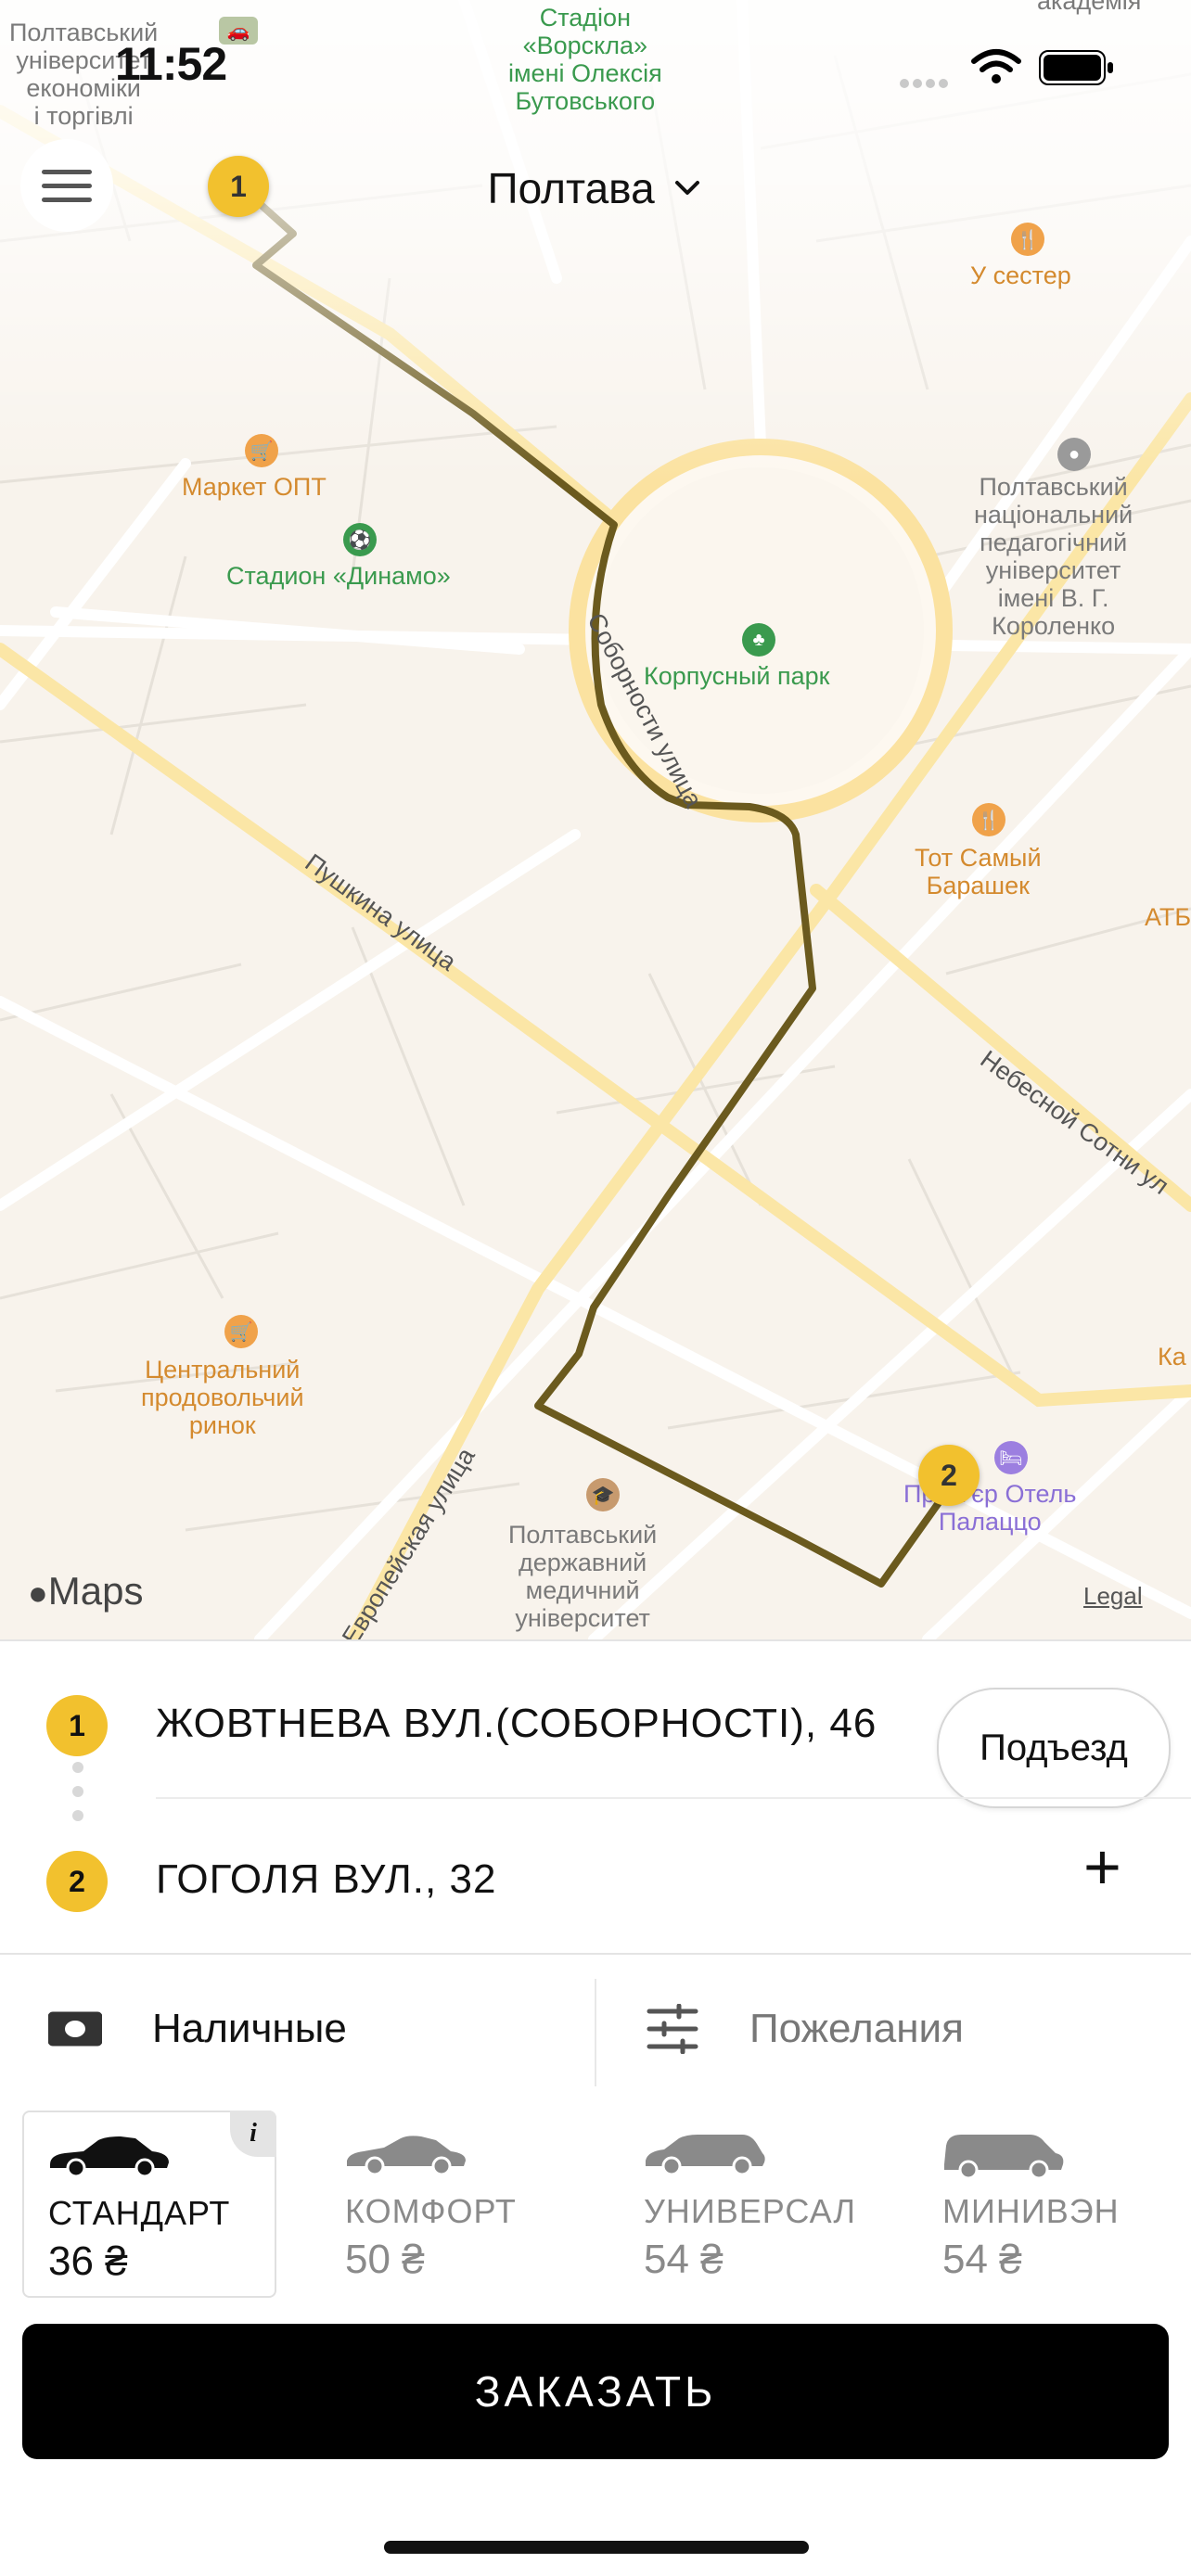 The height and width of the screenshot is (2576, 1191). What do you see at coordinates (705, 2155) in the screenshot?
I see `wagon-car-icon` at bounding box center [705, 2155].